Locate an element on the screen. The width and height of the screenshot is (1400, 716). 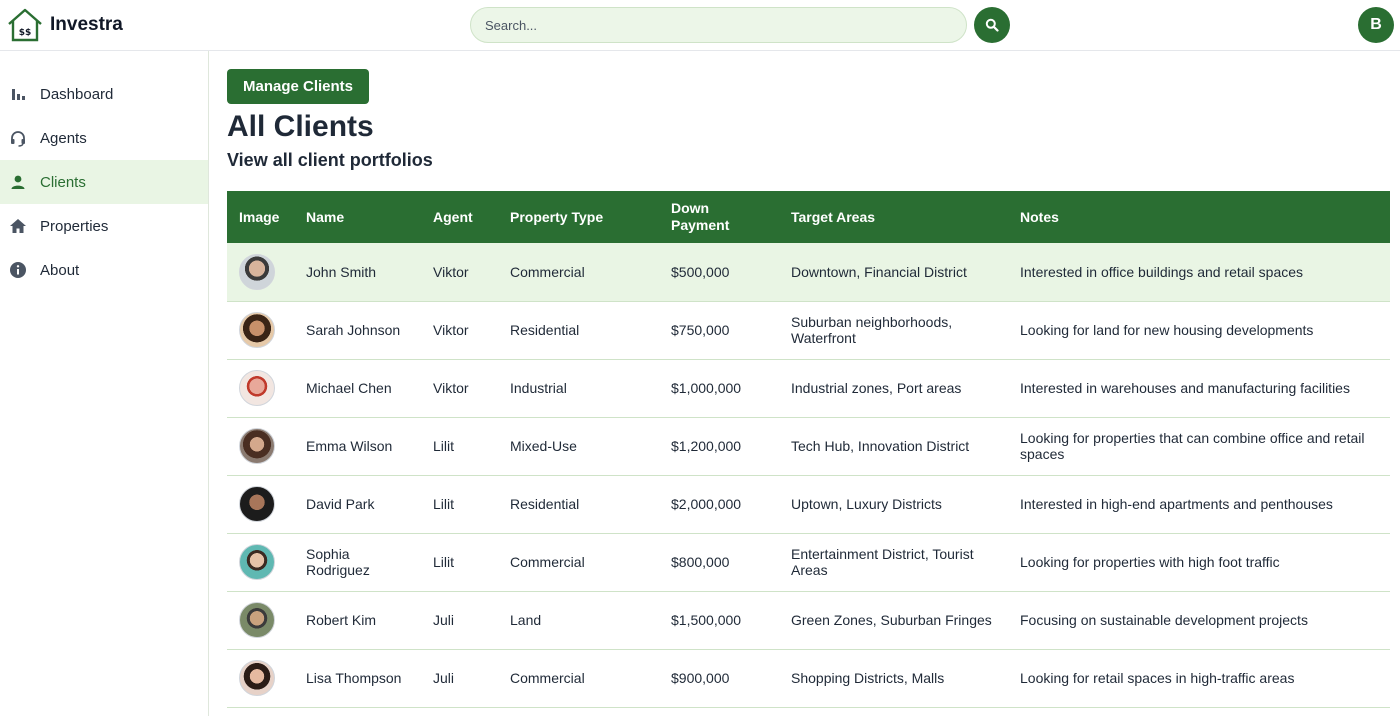
column-header-notes: Notes is located at coordinates (1199, 217).